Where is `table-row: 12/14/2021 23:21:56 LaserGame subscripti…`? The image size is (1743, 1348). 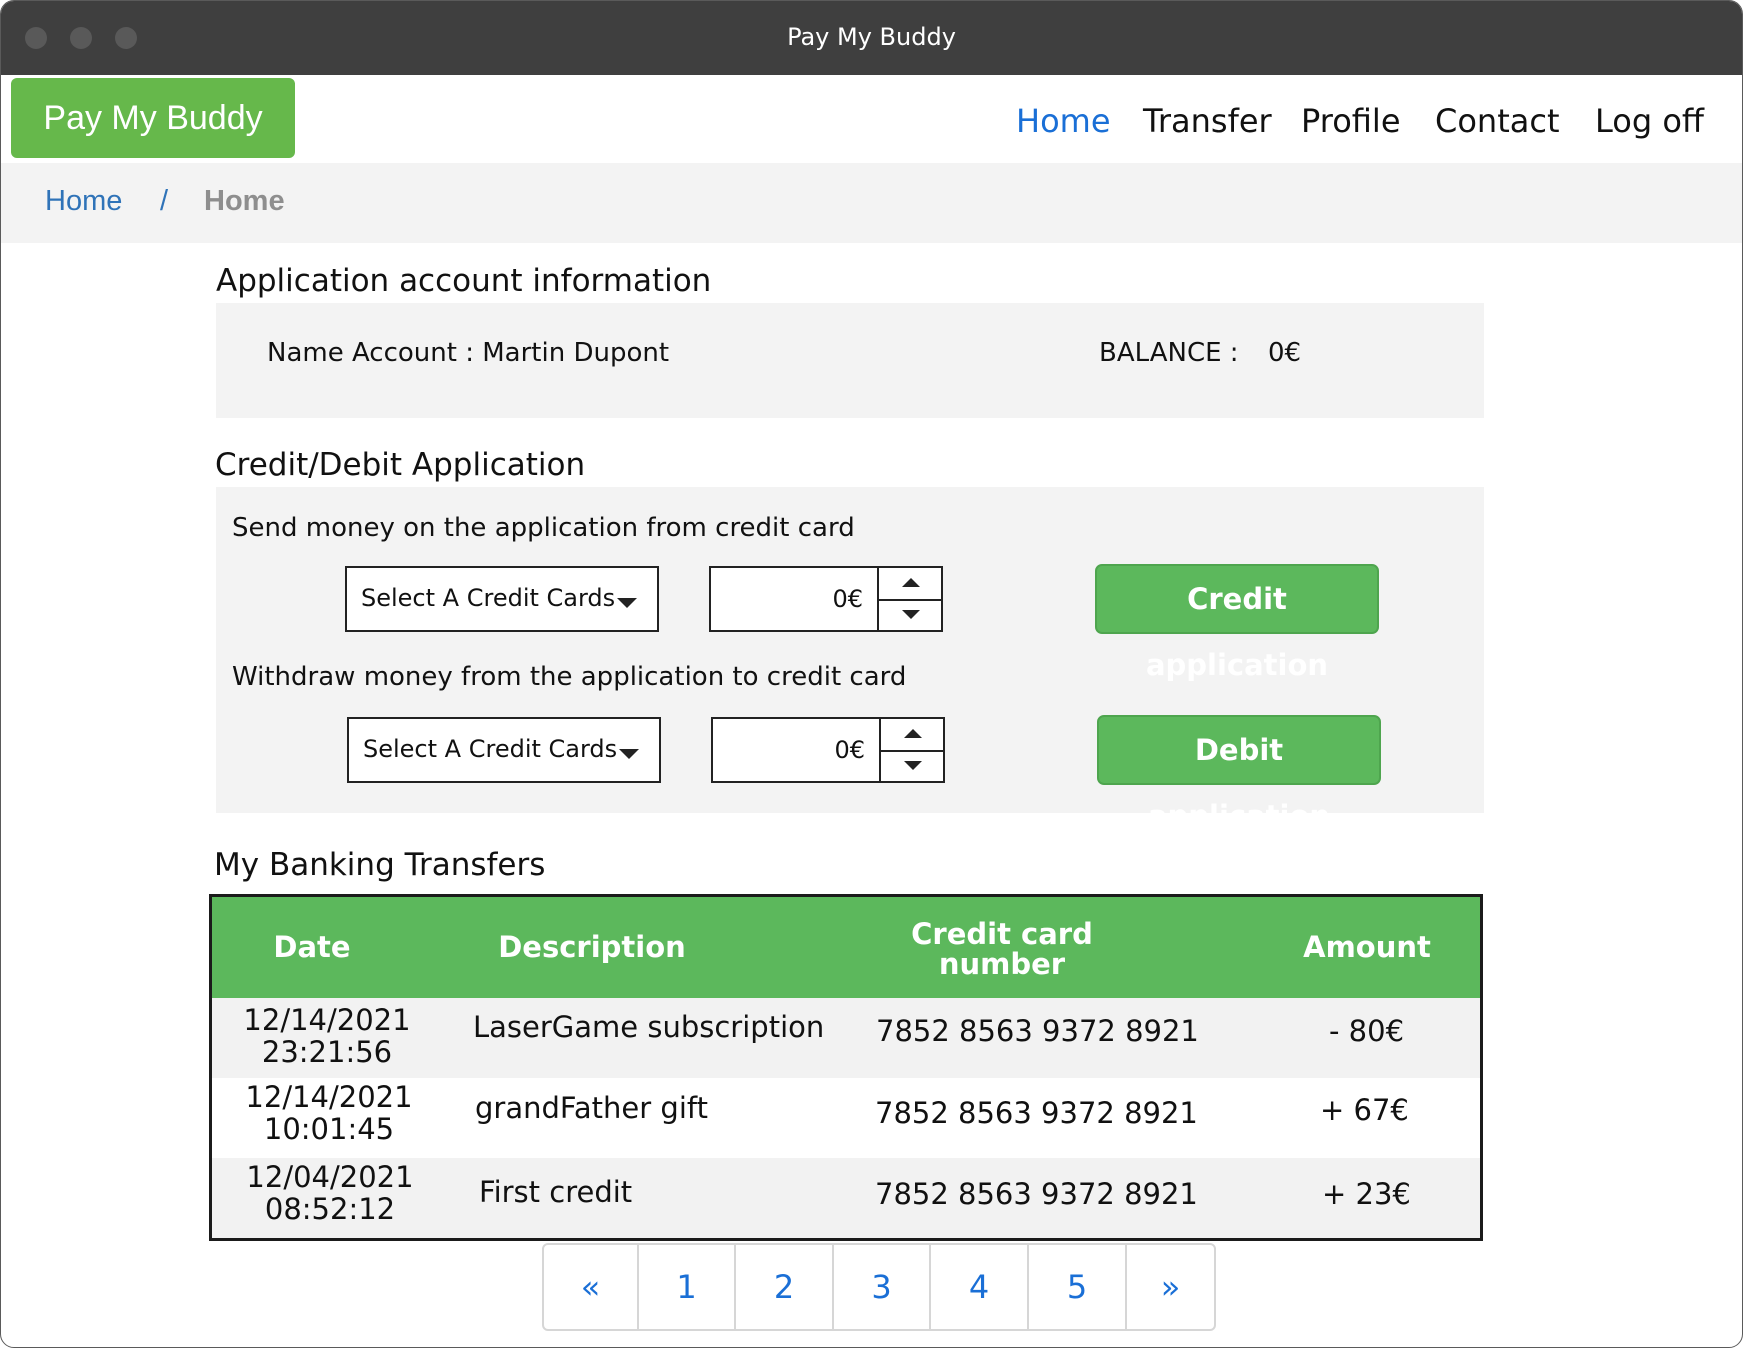
table-row: 12/14/2021 23:21:56 LaserGame subscripti… is located at coordinates (846, 1038).